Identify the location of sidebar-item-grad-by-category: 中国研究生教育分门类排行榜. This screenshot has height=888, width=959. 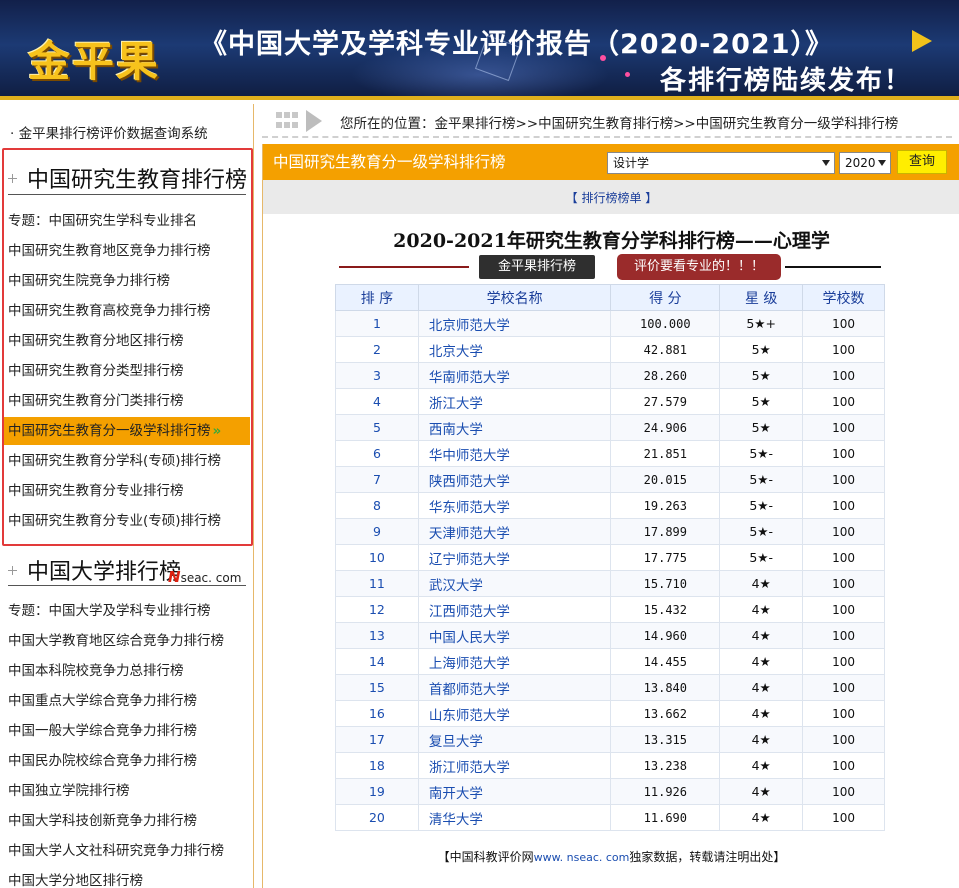
(127, 401).